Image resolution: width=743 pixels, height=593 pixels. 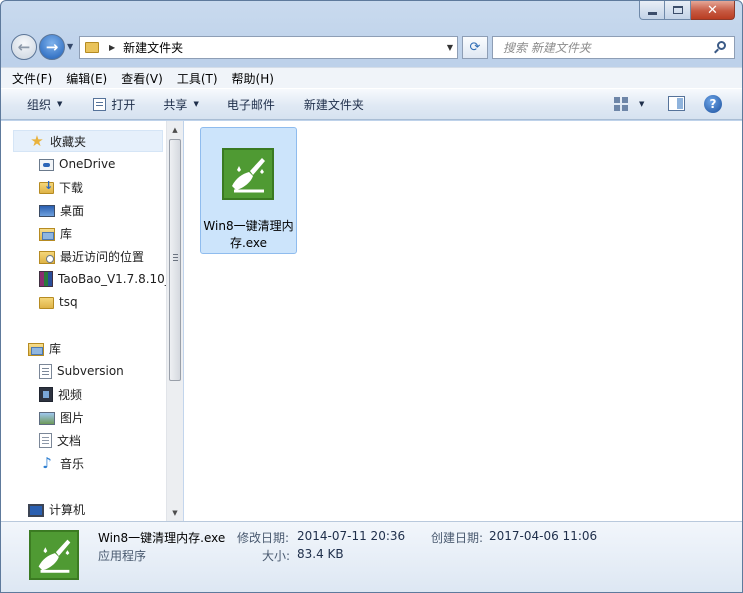 What do you see at coordinates (320, 554) in the screenshot?
I see `size-value: 83.4 KB` at bounding box center [320, 554].